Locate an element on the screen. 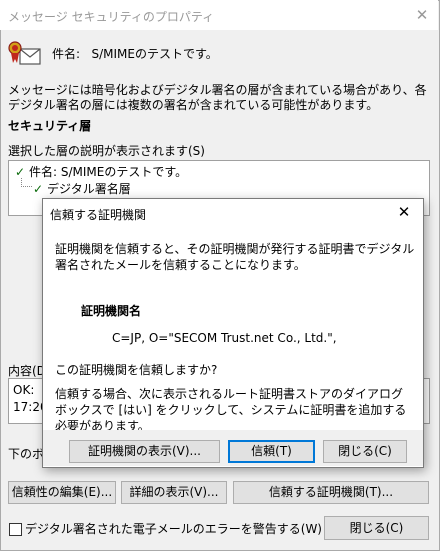 This screenshot has height=551, width=440. dialog-title: 信頼する証明機関 is located at coordinates (98, 215).